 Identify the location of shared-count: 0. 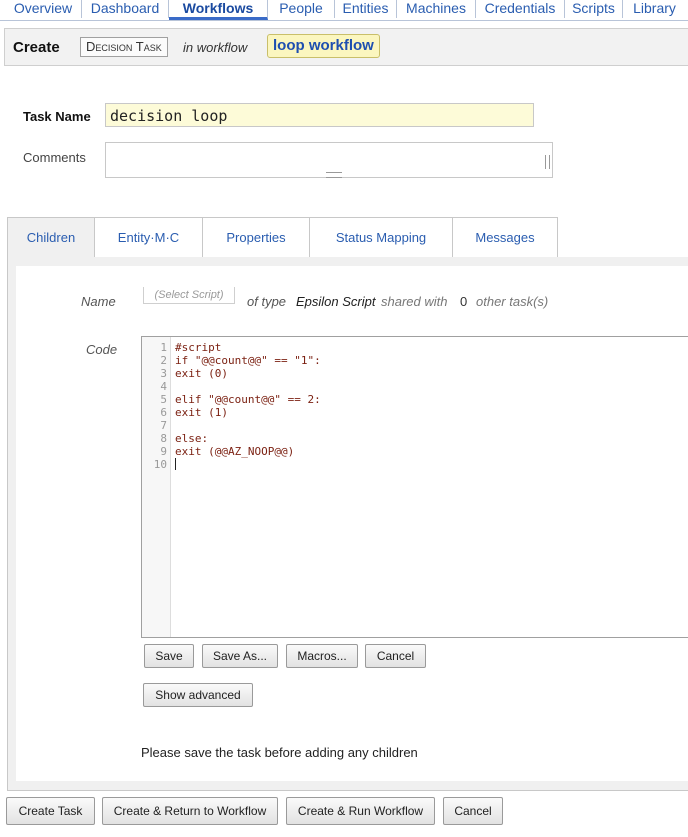
(464, 301).